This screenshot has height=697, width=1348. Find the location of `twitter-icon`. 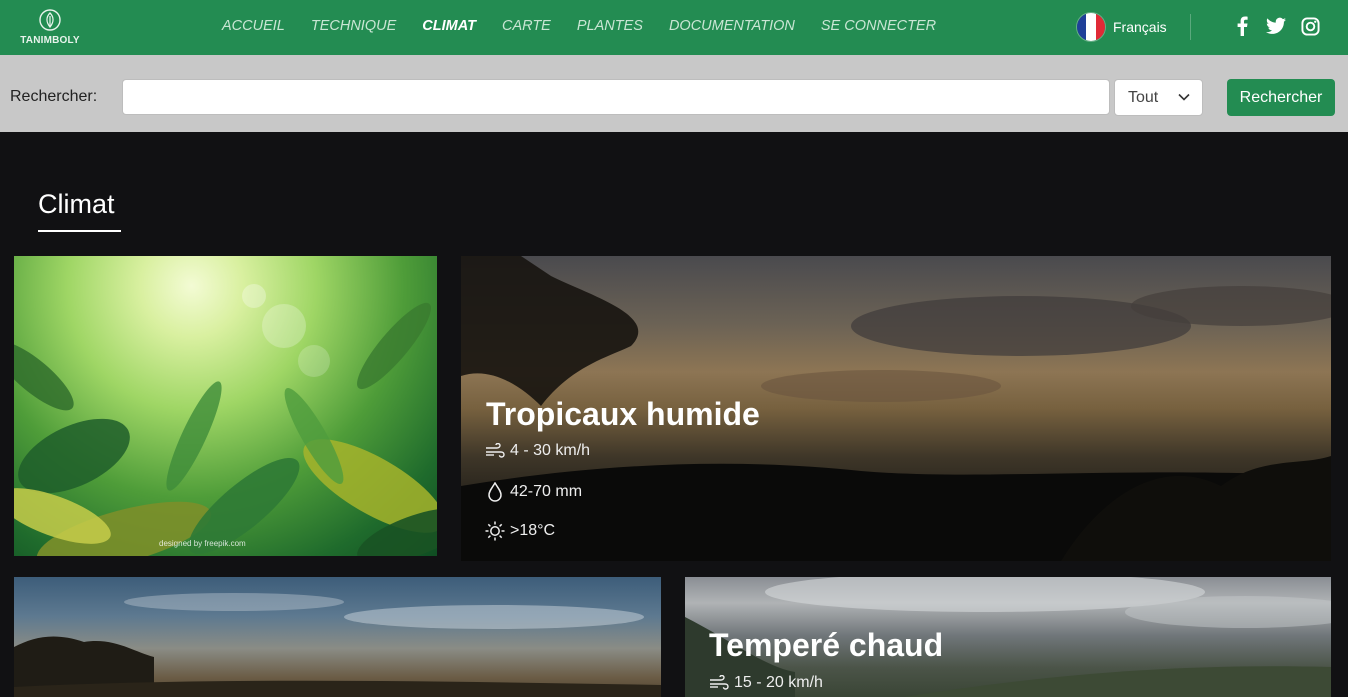

twitter-icon is located at coordinates (1276, 26).